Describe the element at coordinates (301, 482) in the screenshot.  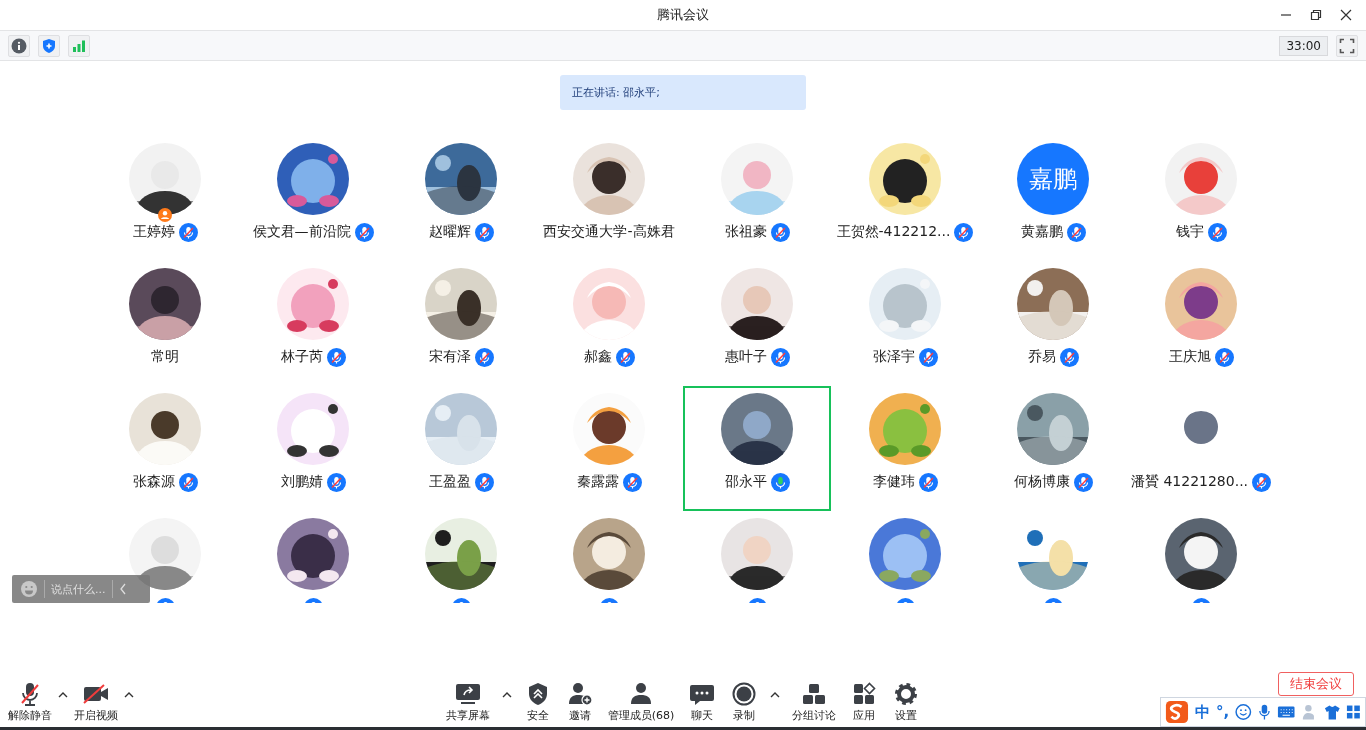
I see `participant-name: 刘鹏婧` at that location.